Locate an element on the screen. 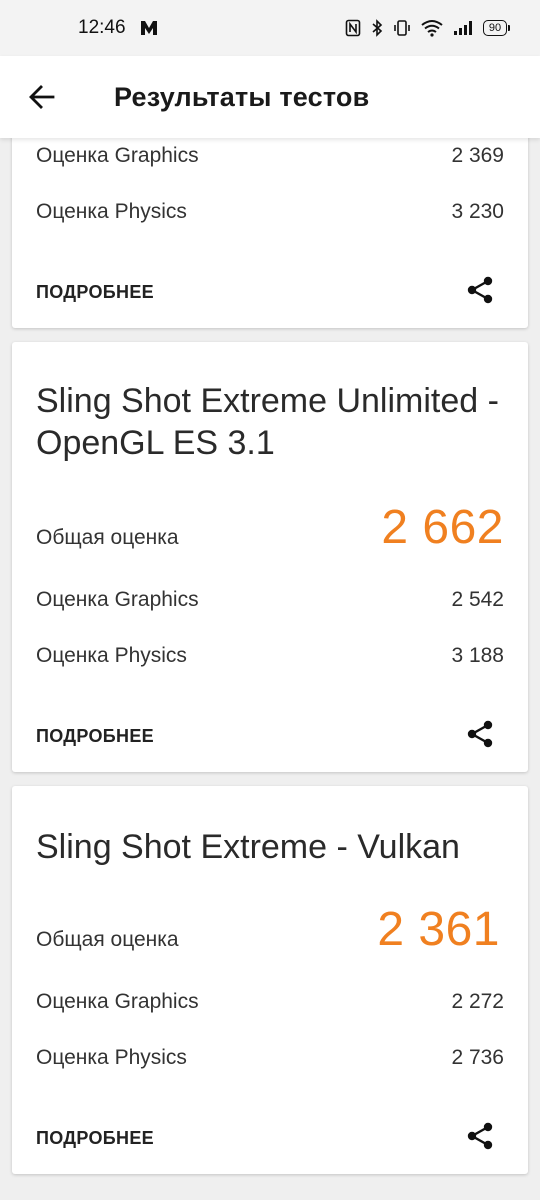 This screenshot has width=540, height=1200. nfc-icon is located at coordinates (353, 28).